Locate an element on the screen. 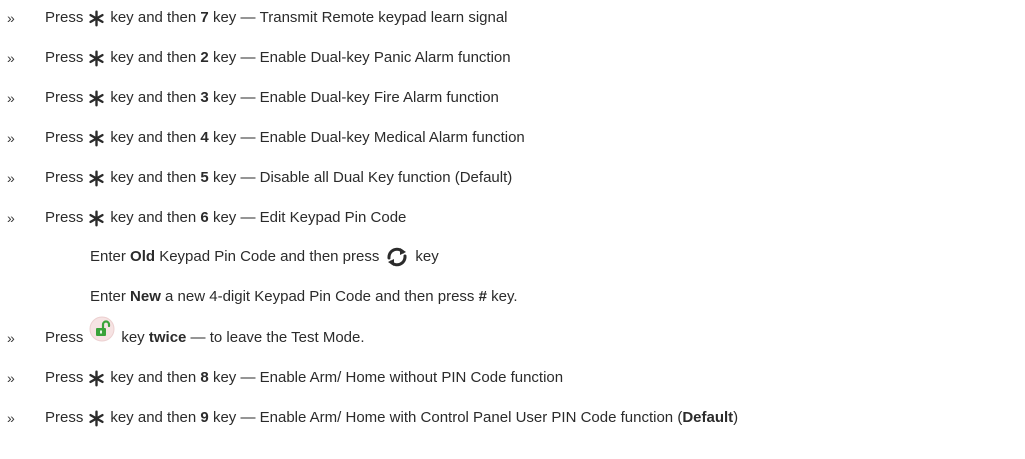 The height and width of the screenshot is (459, 1025). item-description: Disable all Dual Key function (Default) is located at coordinates (386, 177).